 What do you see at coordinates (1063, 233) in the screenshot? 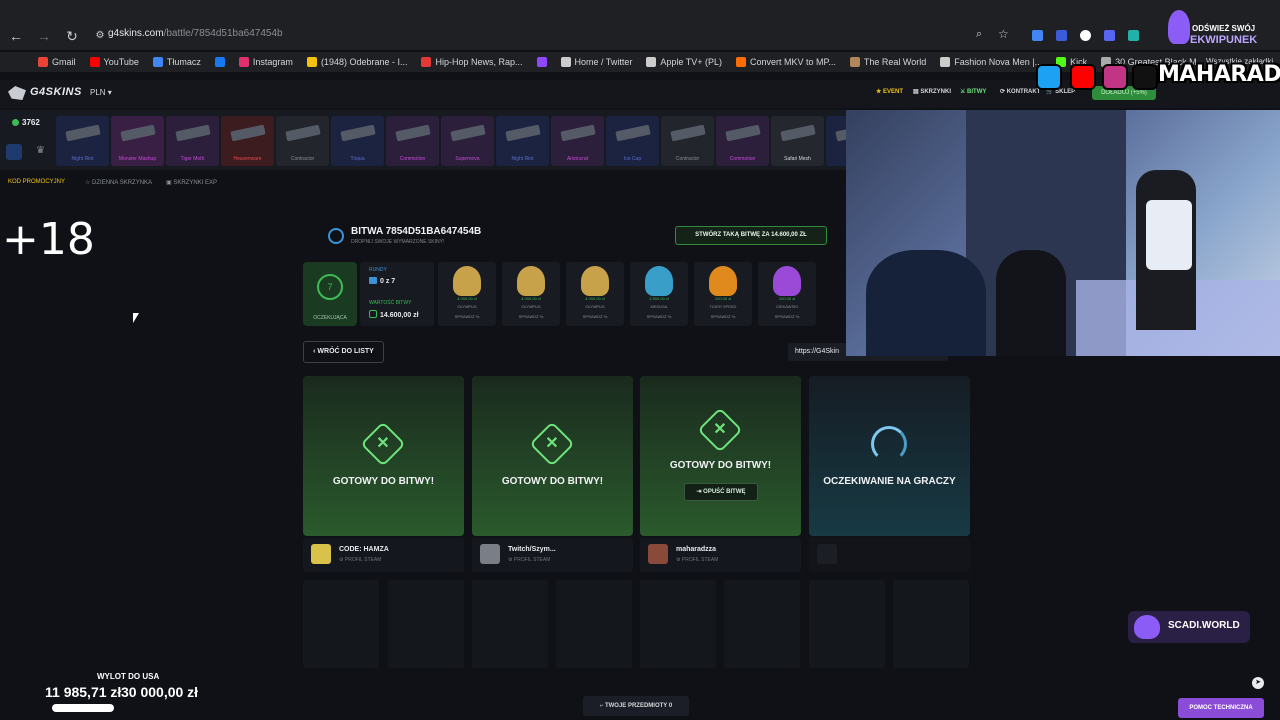
I see `webcam-overlay` at bounding box center [1063, 233].